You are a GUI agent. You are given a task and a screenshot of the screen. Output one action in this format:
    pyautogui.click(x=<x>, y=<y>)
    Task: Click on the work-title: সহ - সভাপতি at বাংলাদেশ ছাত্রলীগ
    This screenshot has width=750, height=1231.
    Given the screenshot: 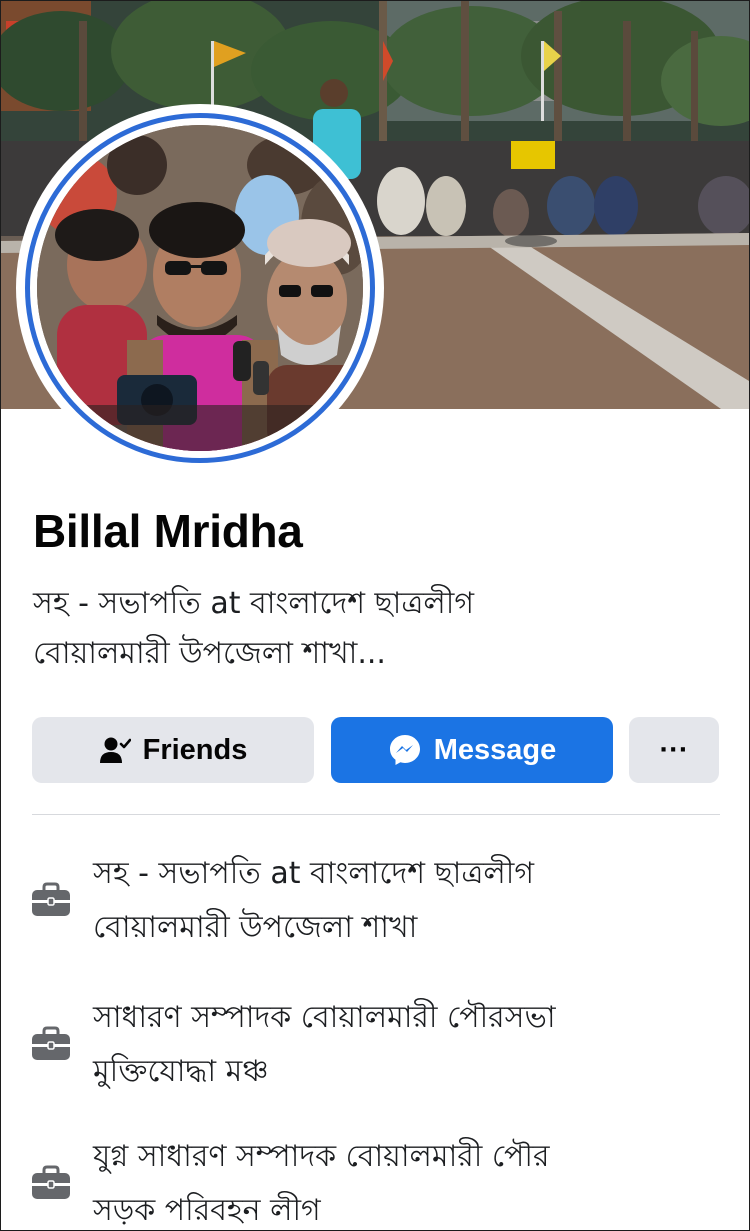 What is the action you would take?
    pyautogui.click(x=314, y=873)
    